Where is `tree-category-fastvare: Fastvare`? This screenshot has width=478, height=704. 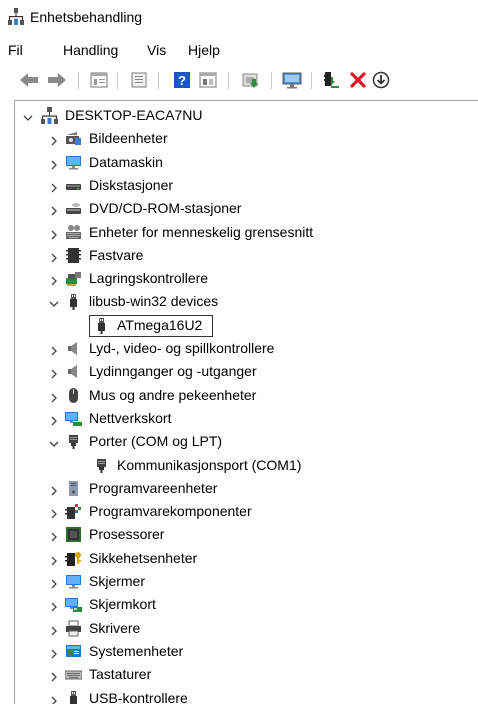 tree-category-fastvare: Fastvare is located at coordinates (246, 255).